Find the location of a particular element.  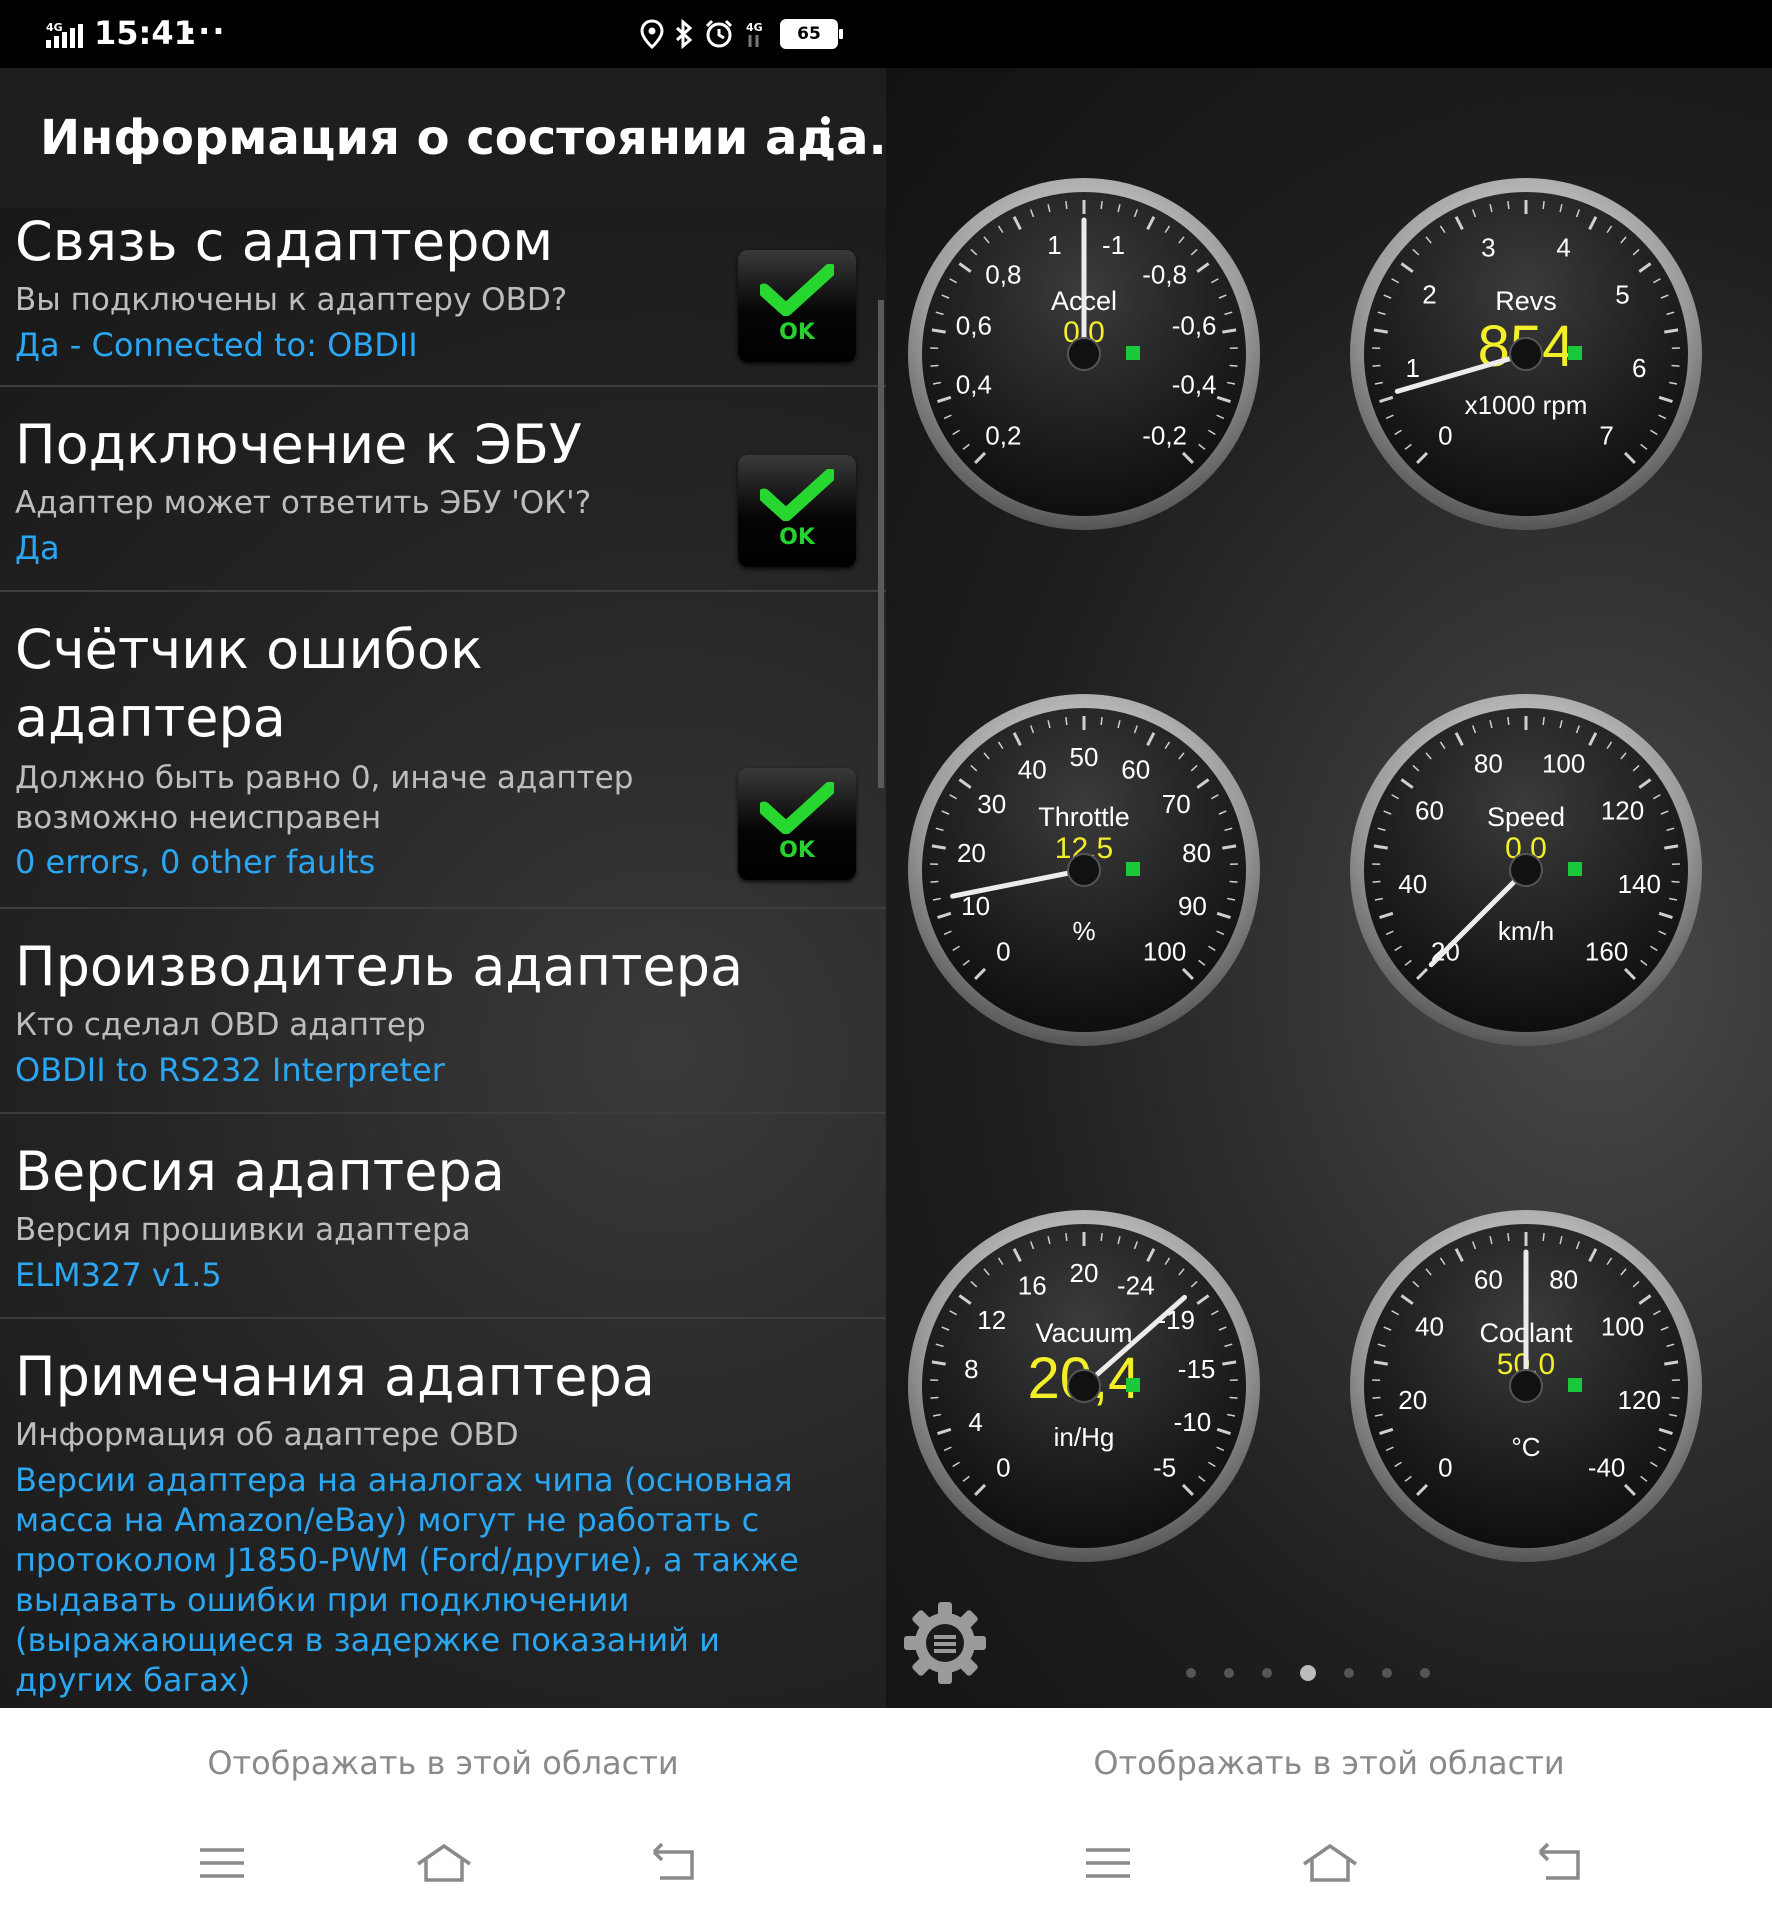

gauge-title: Speed is located at coordinates (1526, 817).